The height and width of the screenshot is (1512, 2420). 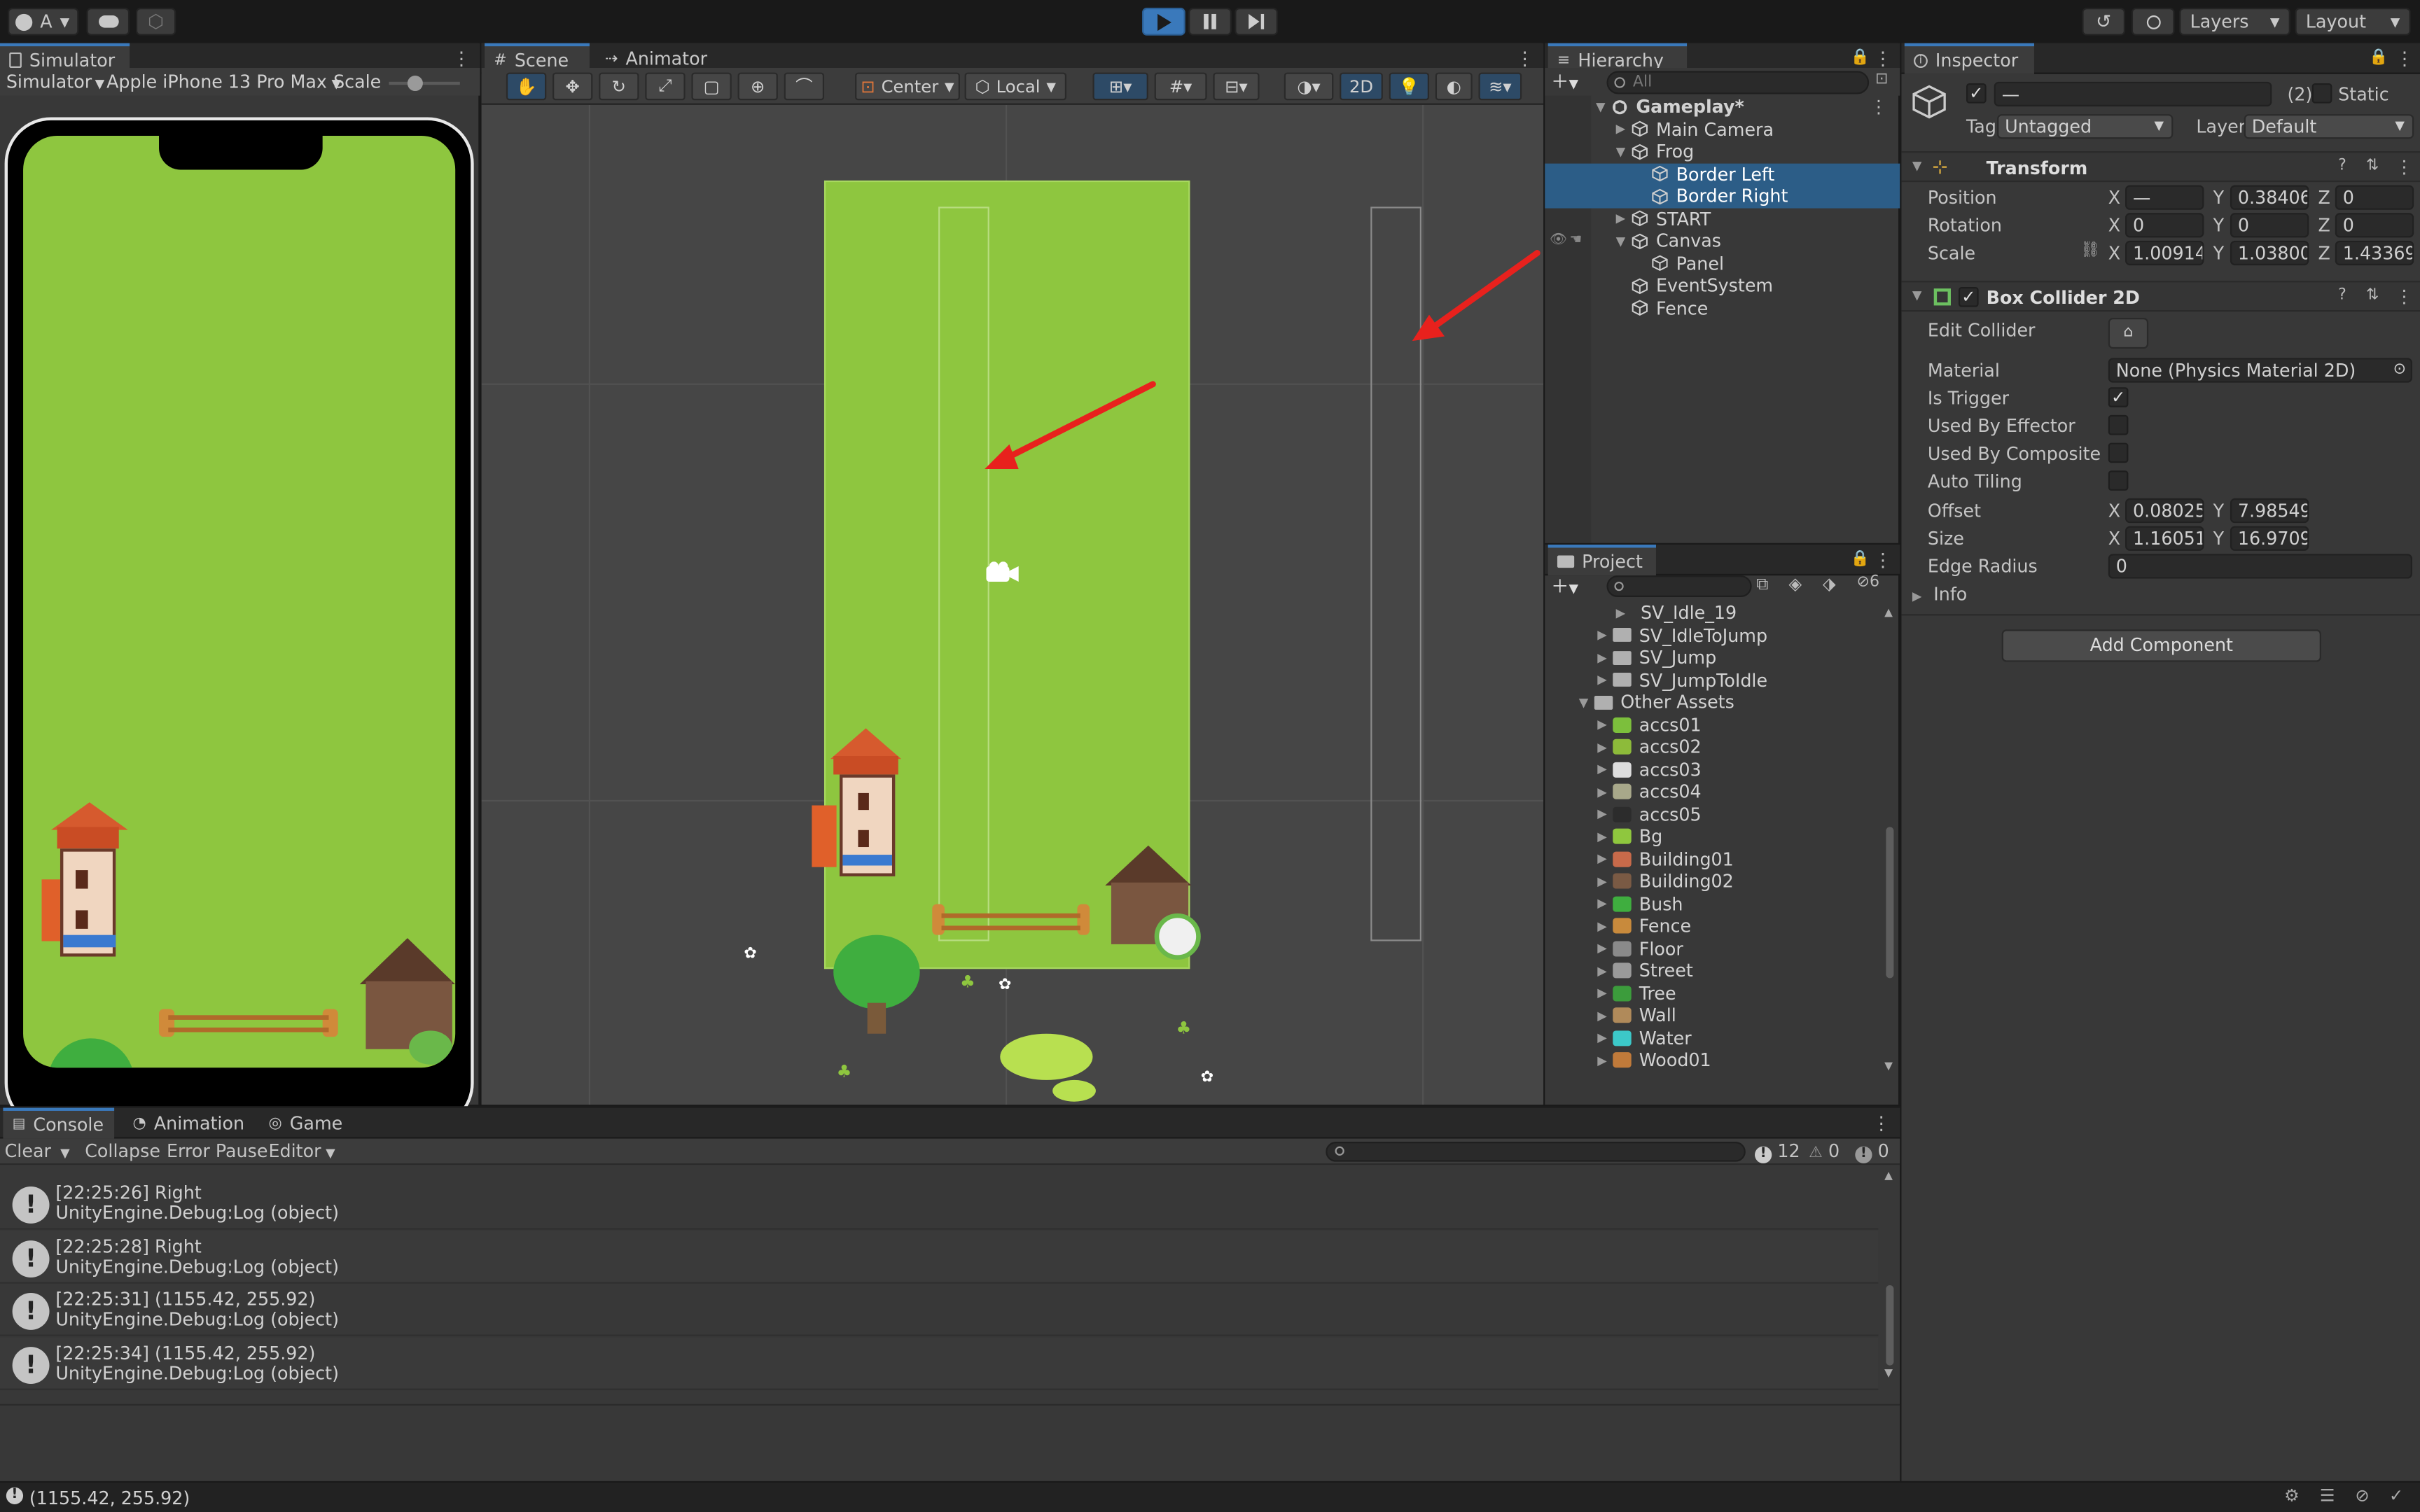 I want to click on transform-y-field: 0, so click(x=2269, y=225).